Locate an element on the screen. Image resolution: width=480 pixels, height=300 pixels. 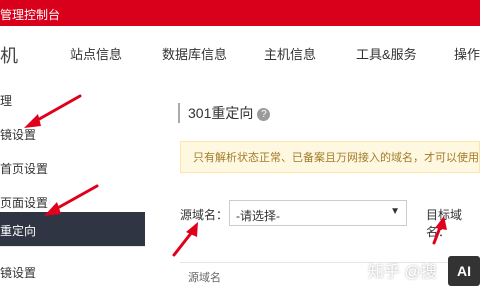
nav-item-site-info: 站点信息 is located at coordinates (96, 53).